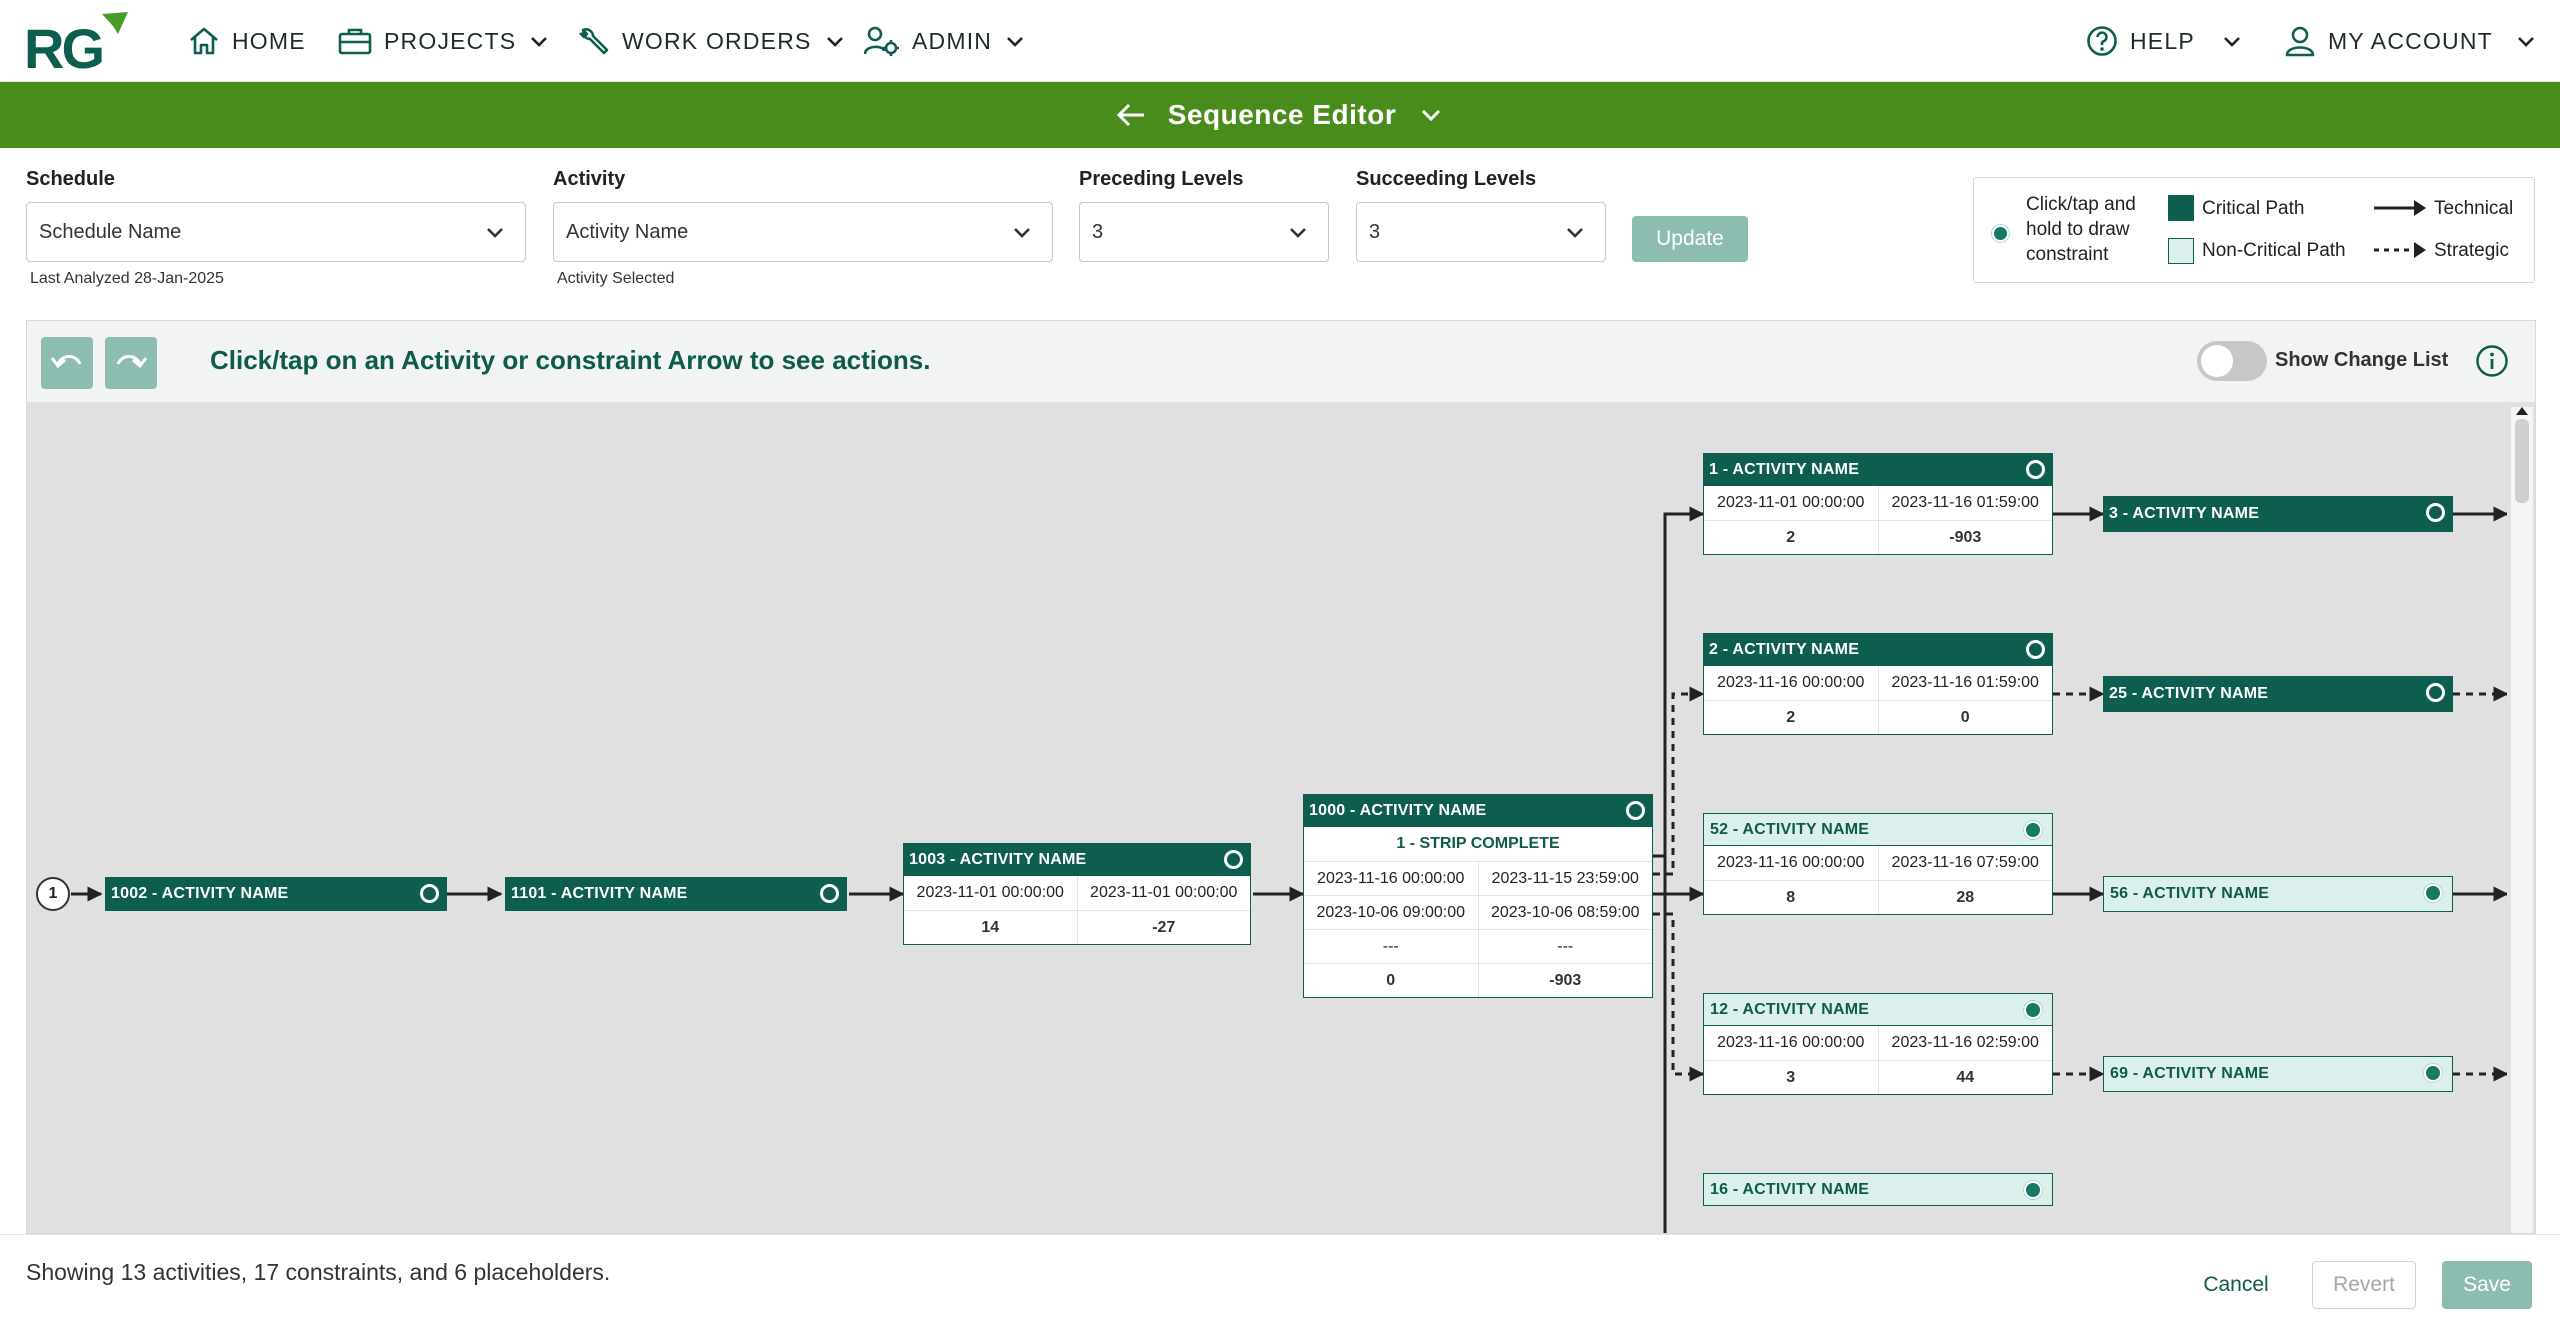  What do you see at coordinates (444, 41) in the screenshot?
I see `nav-projects: PROJECTS` at bounding box center [444, 41].